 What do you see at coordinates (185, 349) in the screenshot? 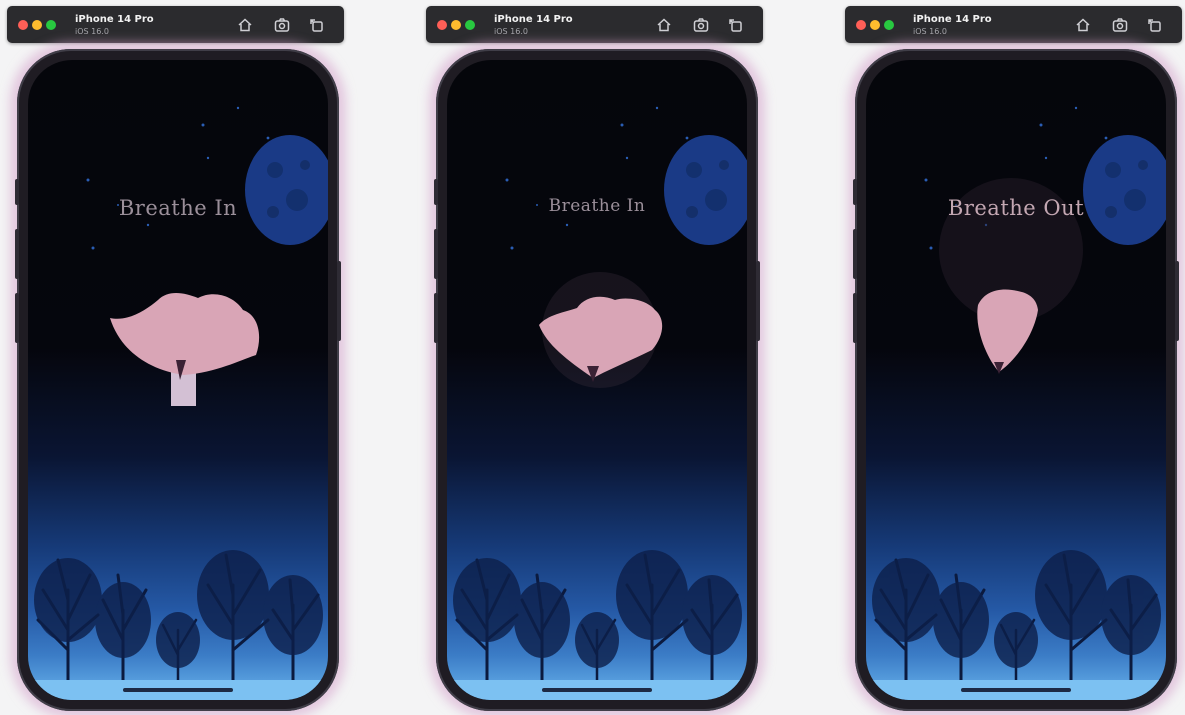
I see `lotus-flower-image` at bounding box center [185, 349].